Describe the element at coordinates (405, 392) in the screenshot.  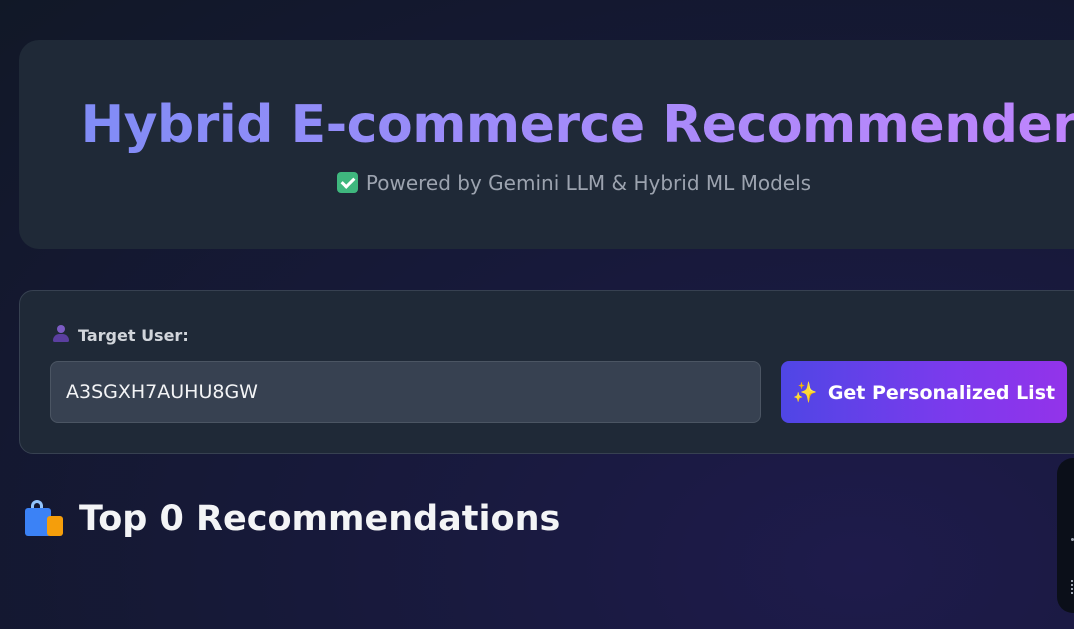
I see `target-user-input` at that location.